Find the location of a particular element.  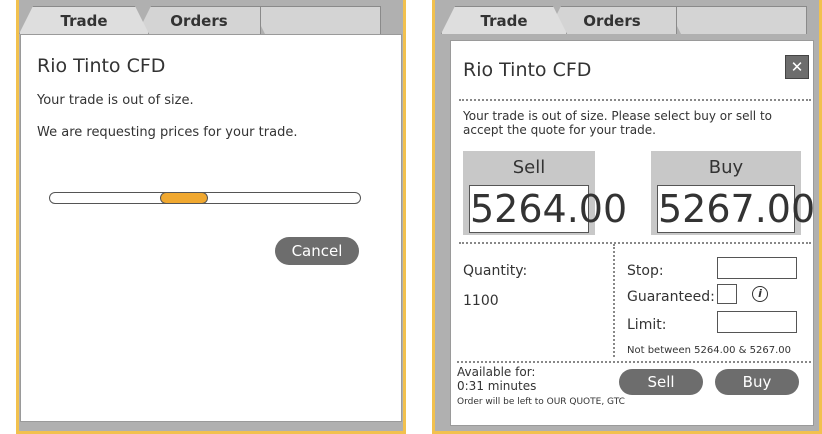

sell-button: Sell is located at coordinates (661, 382).